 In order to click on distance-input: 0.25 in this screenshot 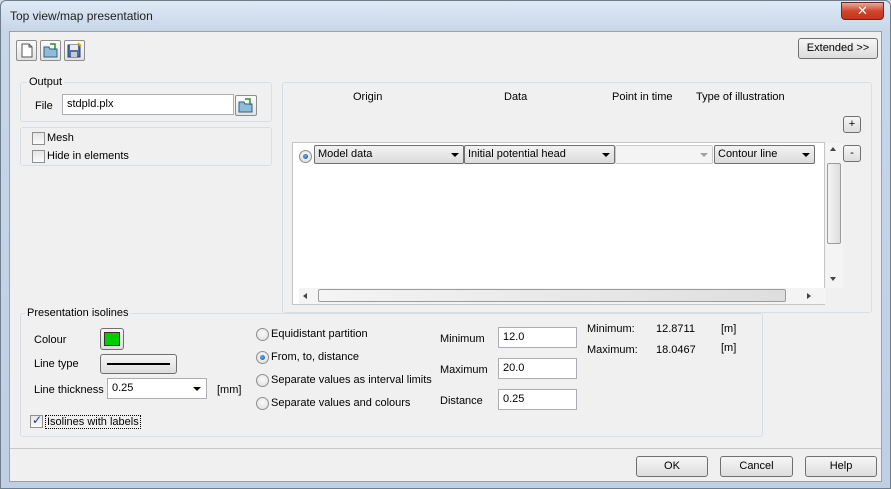, I will do `click(537, 399)`.